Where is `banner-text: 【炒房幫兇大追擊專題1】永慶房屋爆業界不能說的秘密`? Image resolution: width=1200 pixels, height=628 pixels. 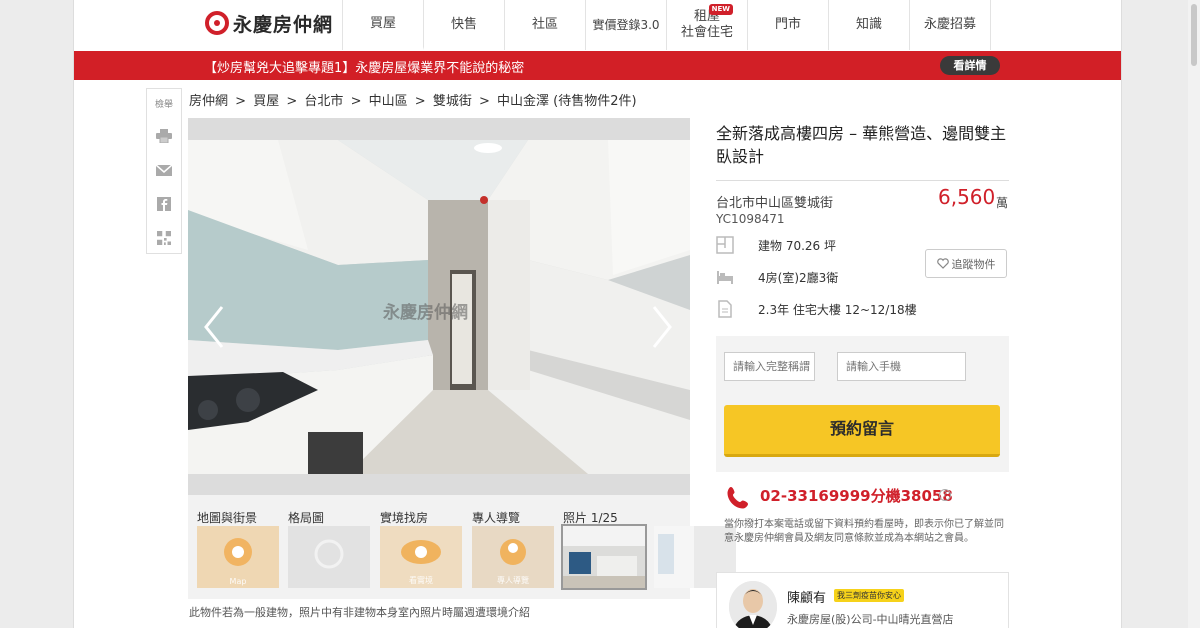 banner-text: 【炒房幫兇大追擊專題1】永慶房屋爆業界不能說的秘密 is located at coordinates (364, 66).